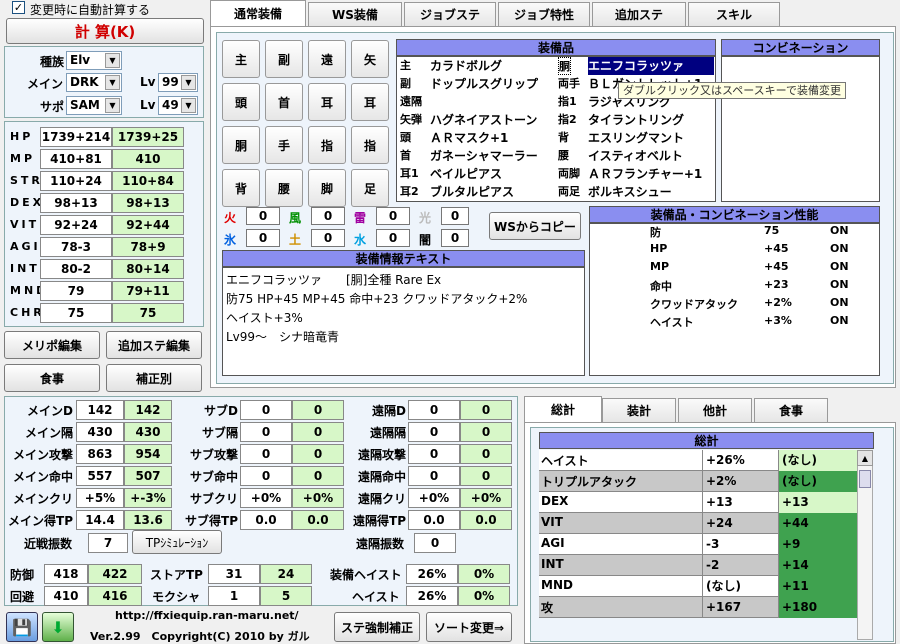 The image size is (900, 644). What do you see at coordinates (18, 7) in the screenshot?
I see `auto-calc-checkbox: ✓` at bounding box center [18, 7].